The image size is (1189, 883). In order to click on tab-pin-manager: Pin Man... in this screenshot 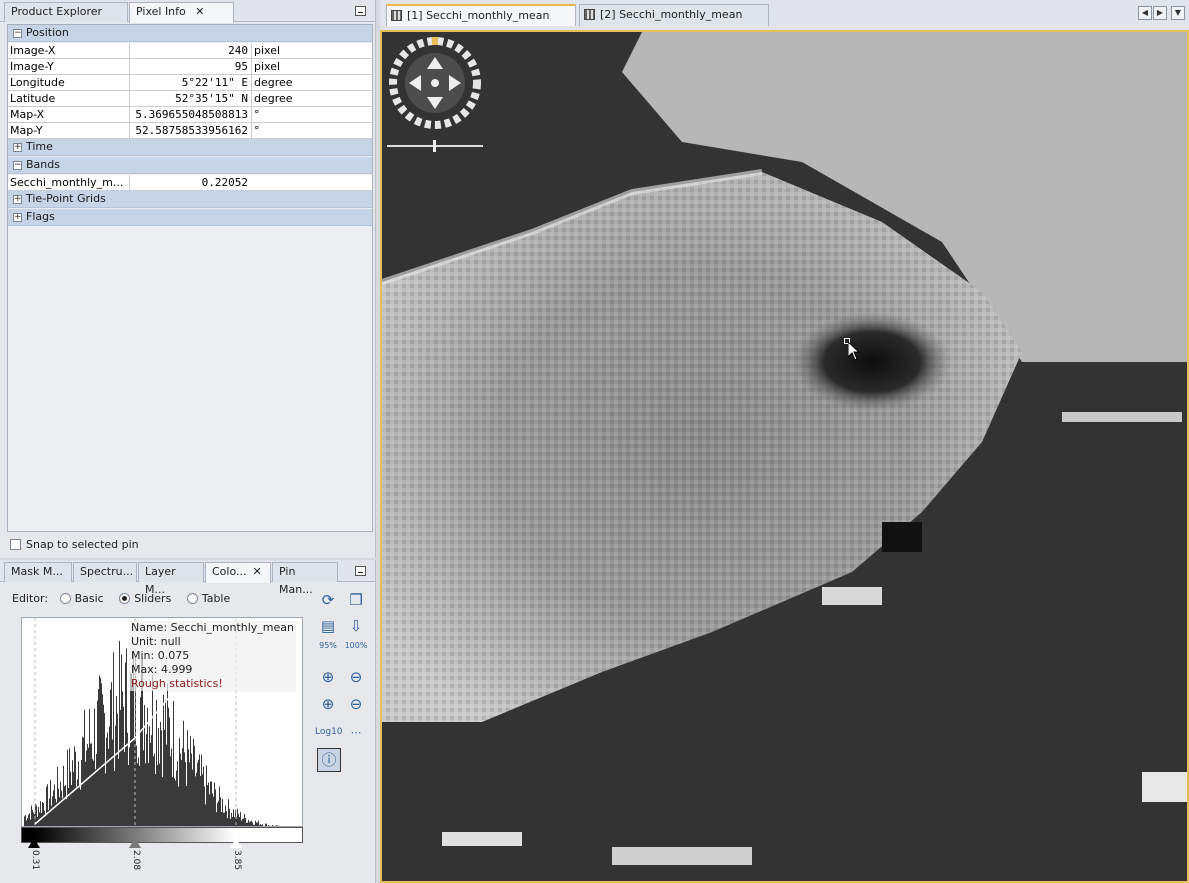, I will do `click(305, 579)`.